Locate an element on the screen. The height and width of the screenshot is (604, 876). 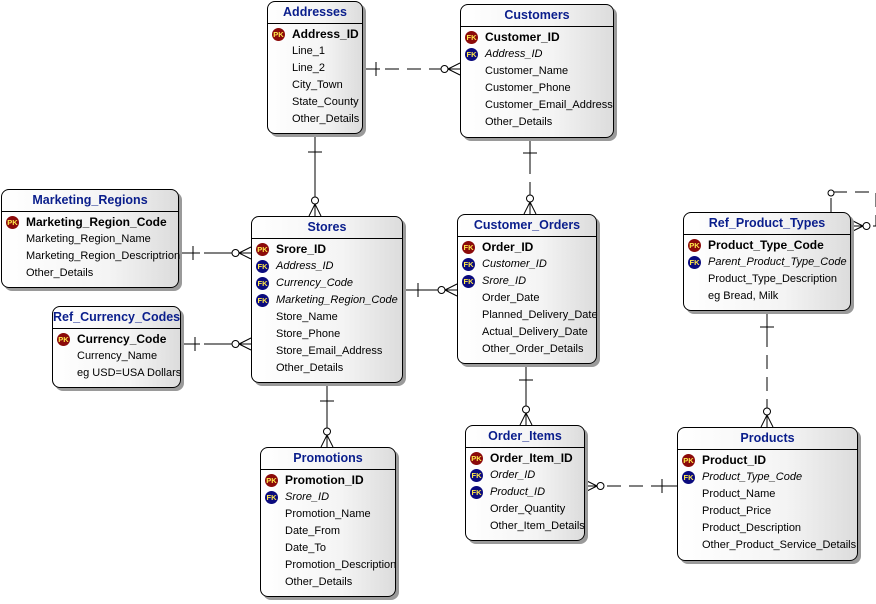
attribute-row: Store_Phone is located at coordinates (327, 334).